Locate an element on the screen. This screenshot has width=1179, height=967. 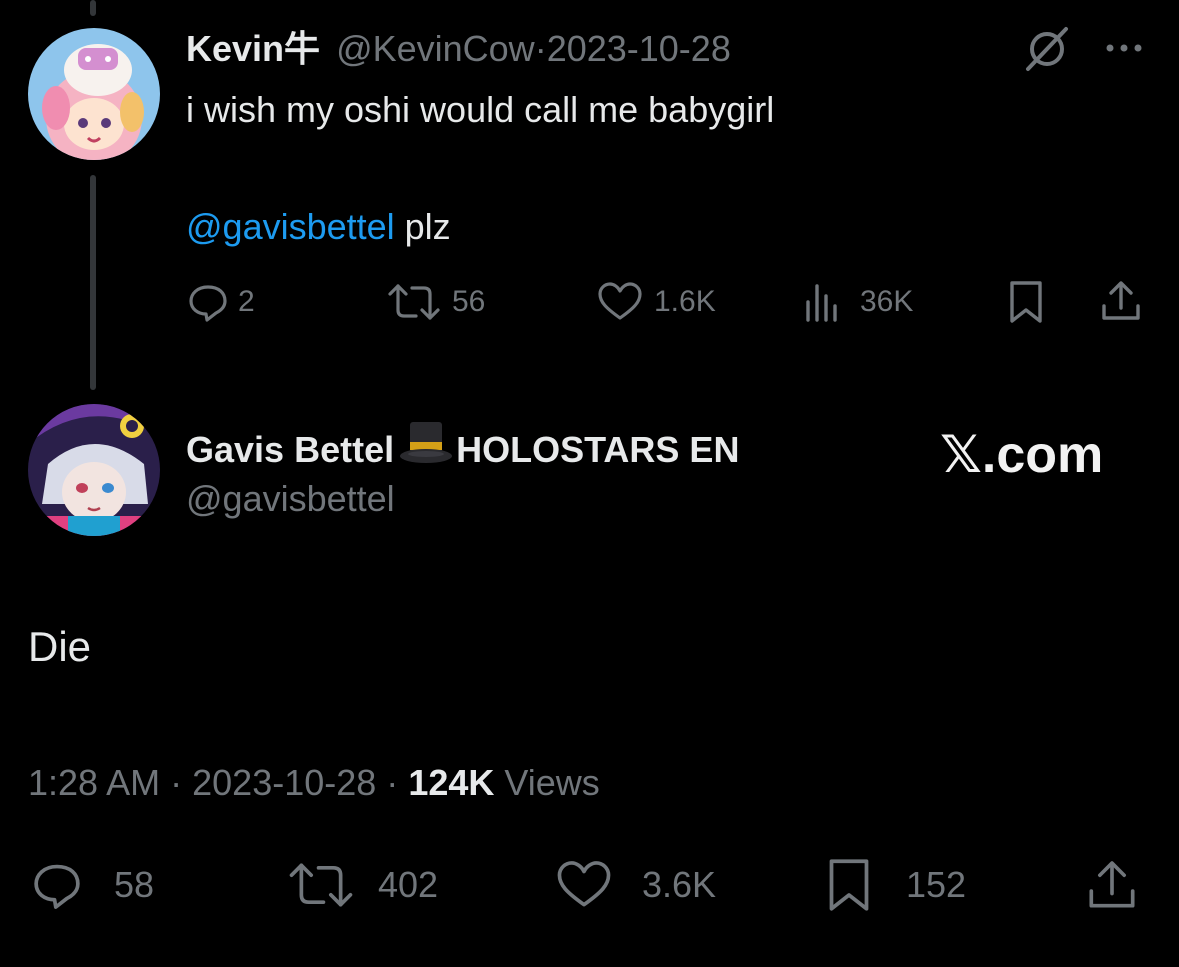
tweet-text-line: i wish my oshi would call me babygirl is located at coordinates (480, 109).